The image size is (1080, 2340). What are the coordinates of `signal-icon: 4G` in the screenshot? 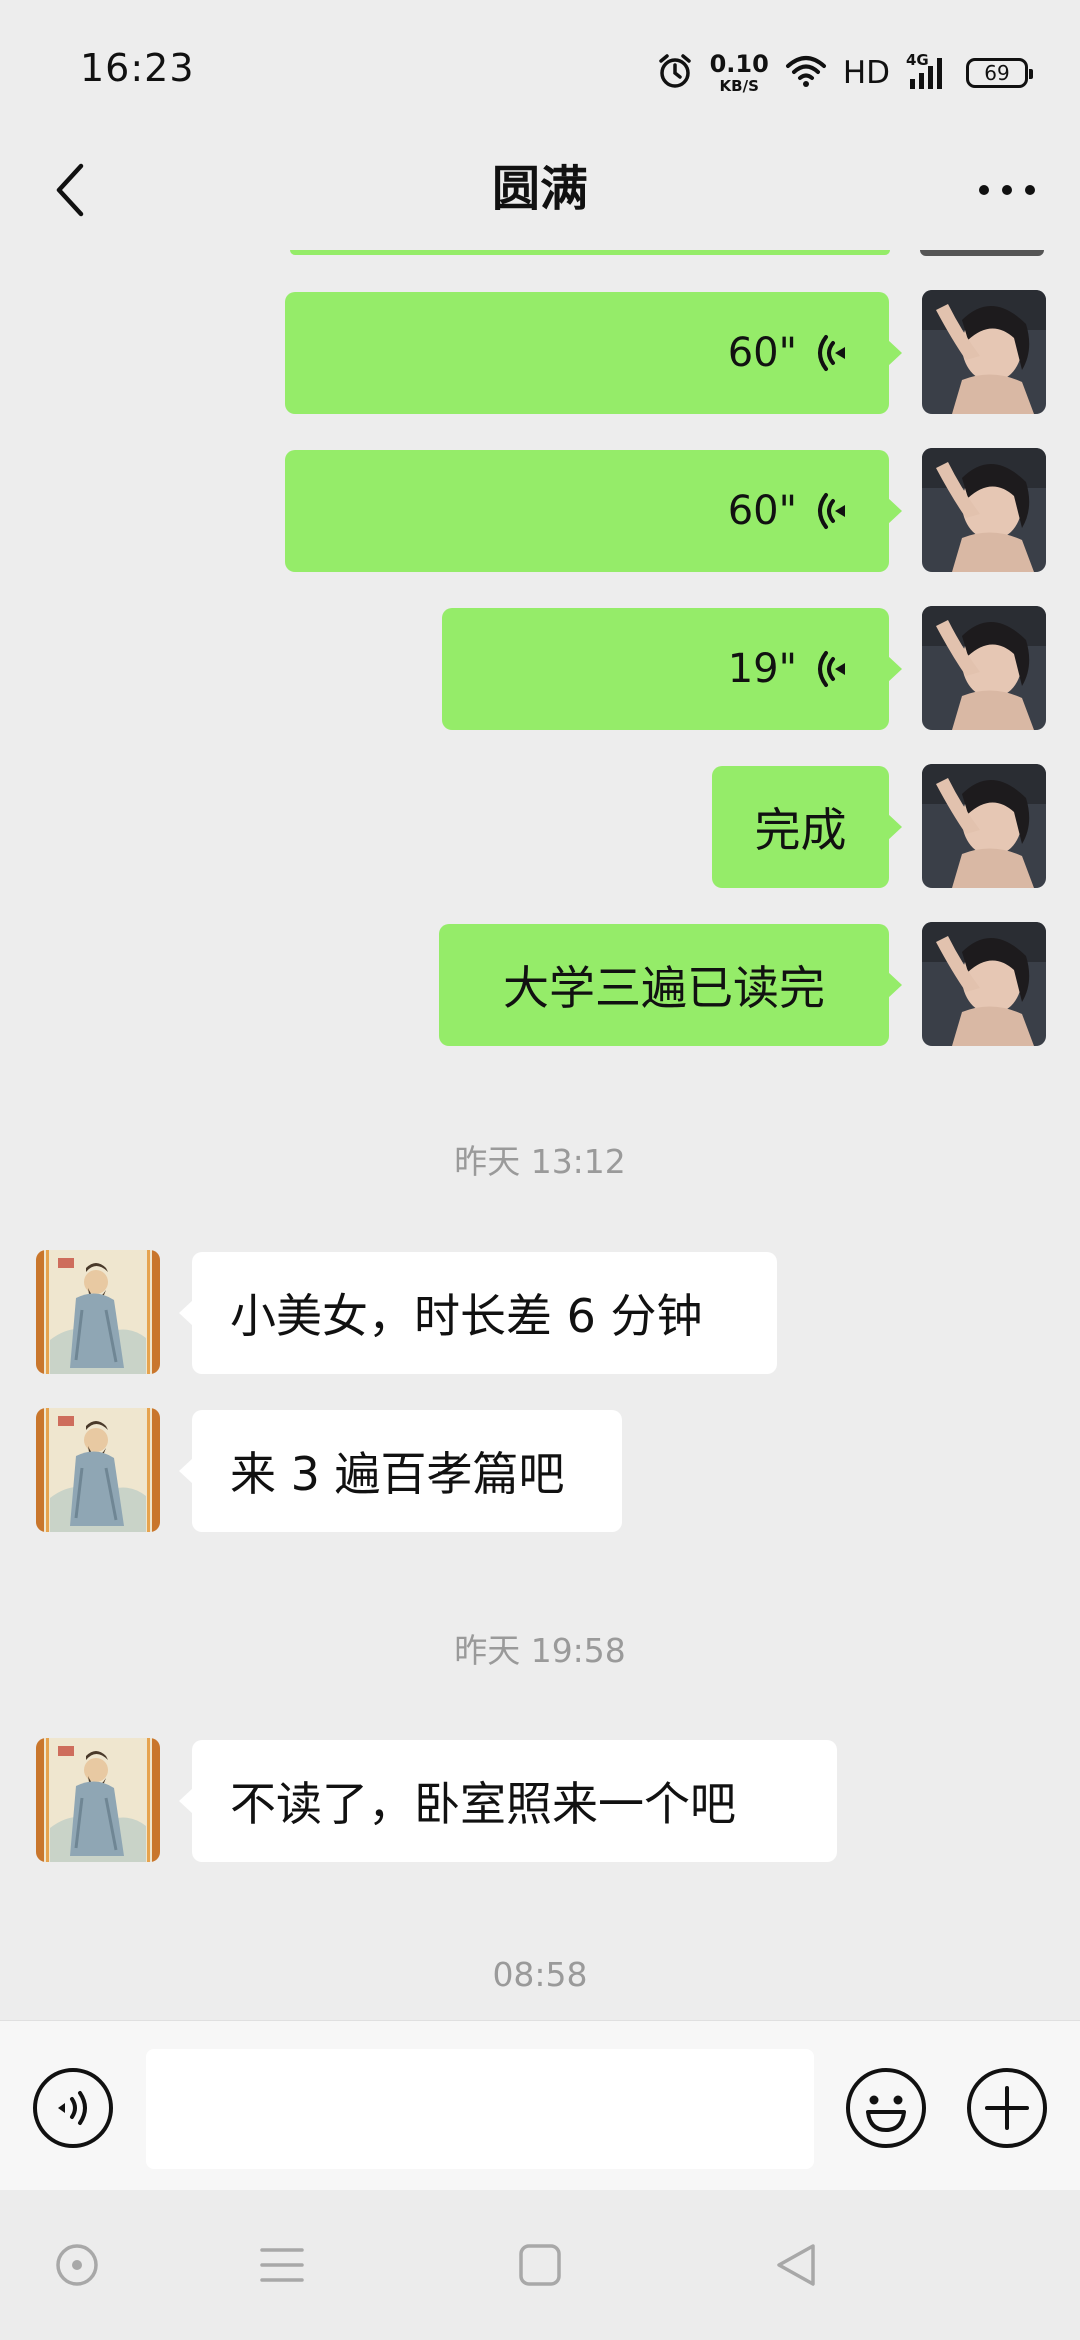 It's located at (928, 71).